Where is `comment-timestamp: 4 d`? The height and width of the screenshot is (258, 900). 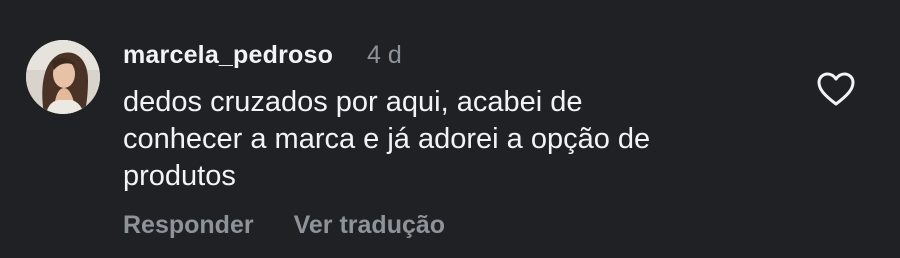 comment-timestamp: 4 d is located at coordinates (384, 55).